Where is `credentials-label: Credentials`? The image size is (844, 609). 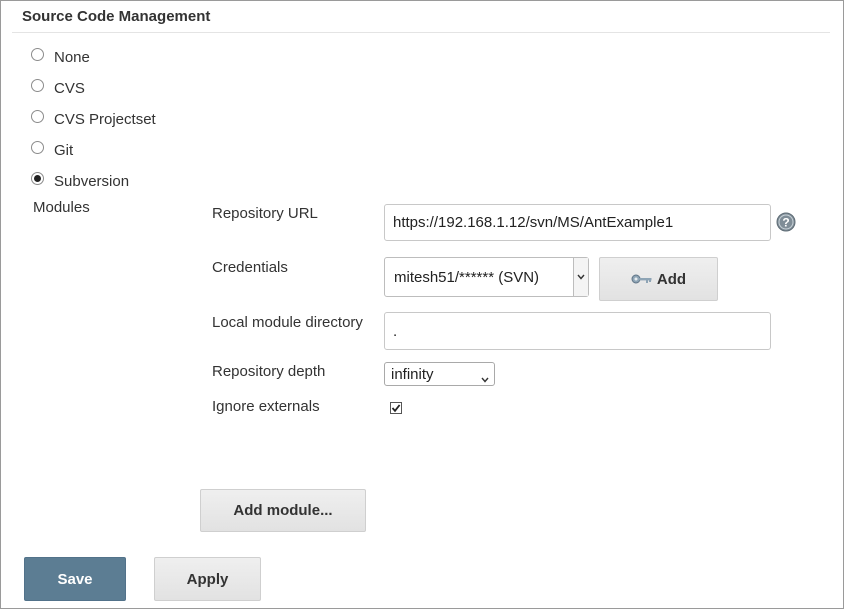 credentials-label: Credentials is located at coordinates (250, 267).